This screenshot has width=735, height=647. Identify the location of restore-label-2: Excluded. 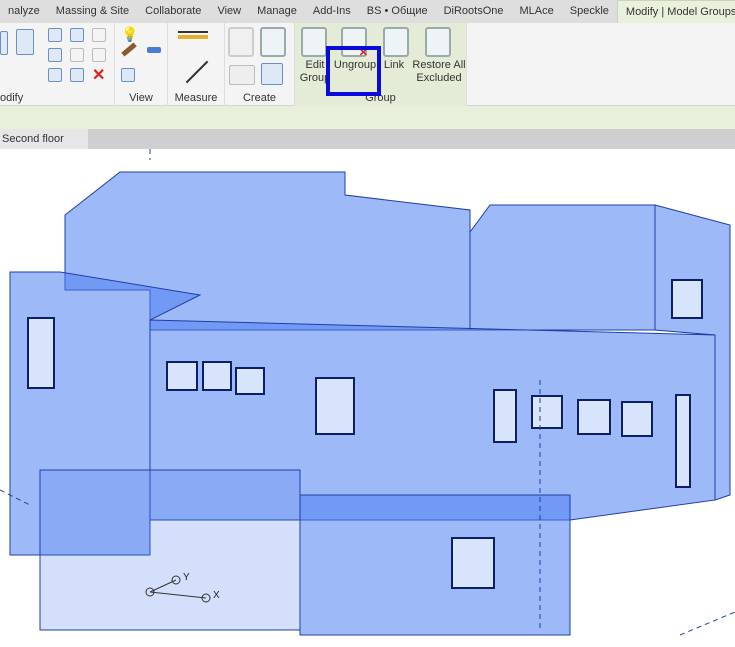
(439, 78).